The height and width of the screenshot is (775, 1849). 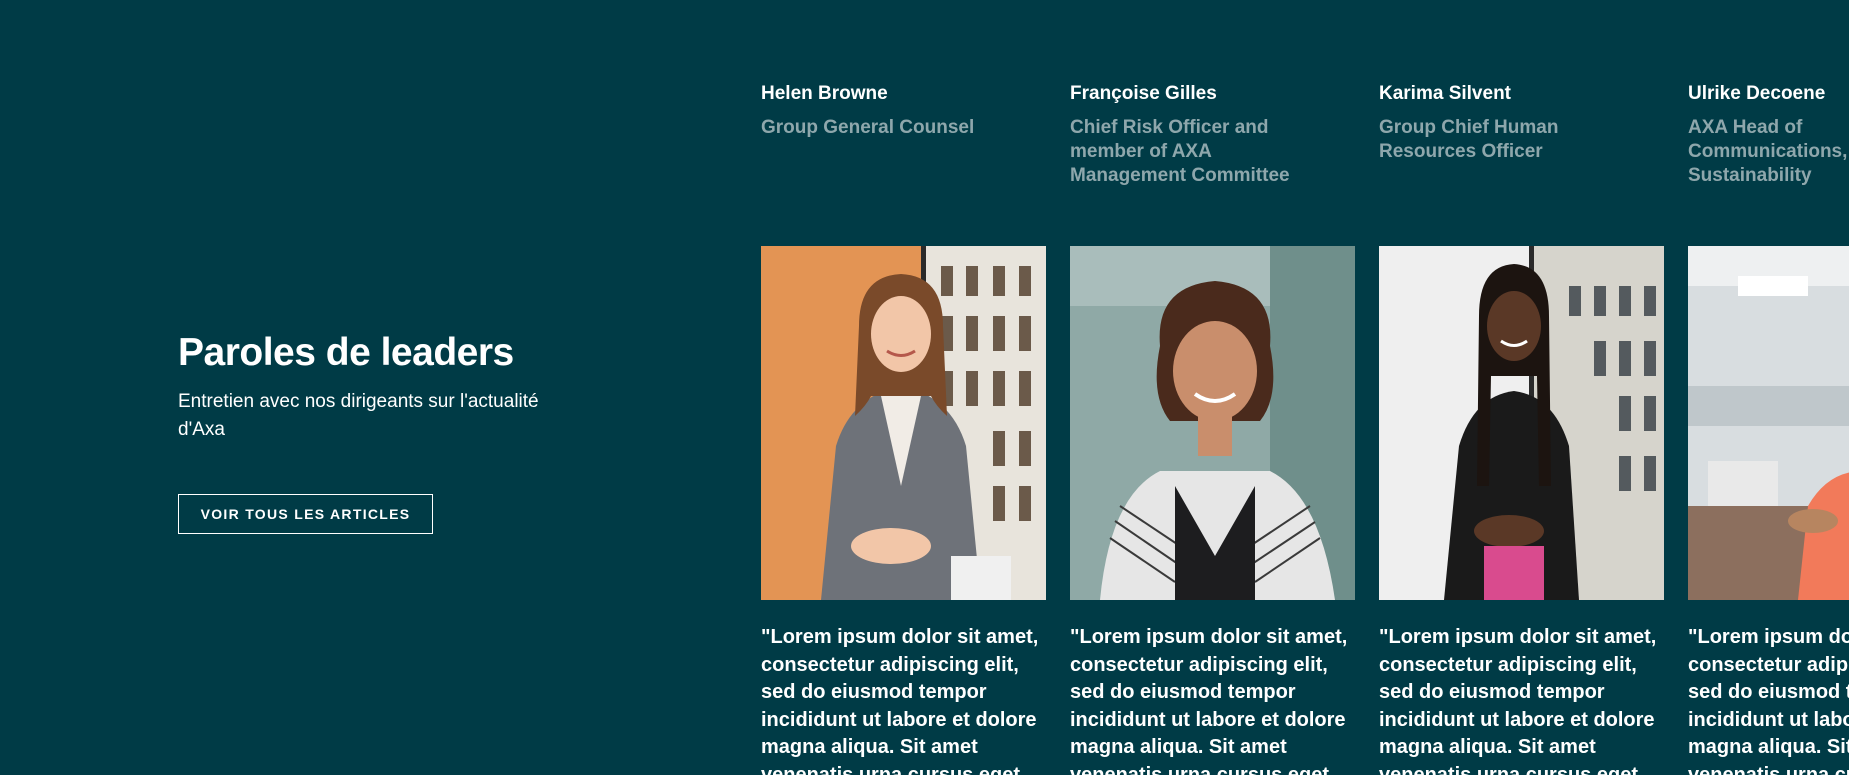 What do you see at coordinates (1143, 93) in the screenshot?
I see `leader-name: Françoise Gilles` at bounding box center [1143, 93].